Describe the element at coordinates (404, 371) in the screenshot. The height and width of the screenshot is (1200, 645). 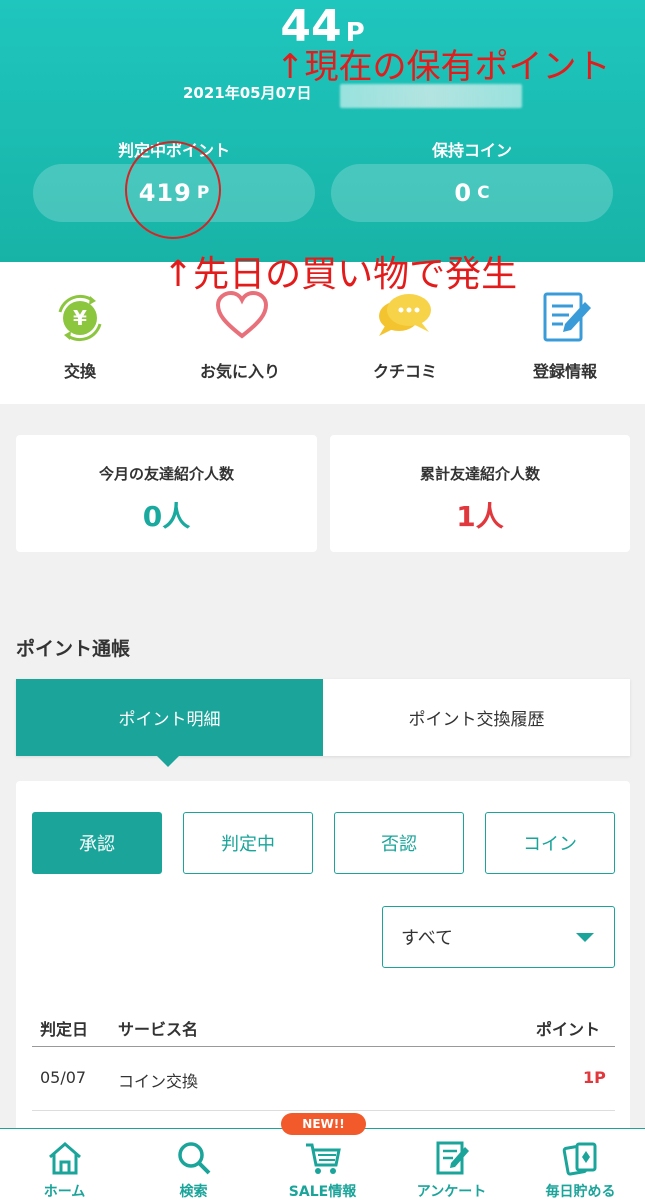
I see `menu-label-reviews: クチコミ` at that location.